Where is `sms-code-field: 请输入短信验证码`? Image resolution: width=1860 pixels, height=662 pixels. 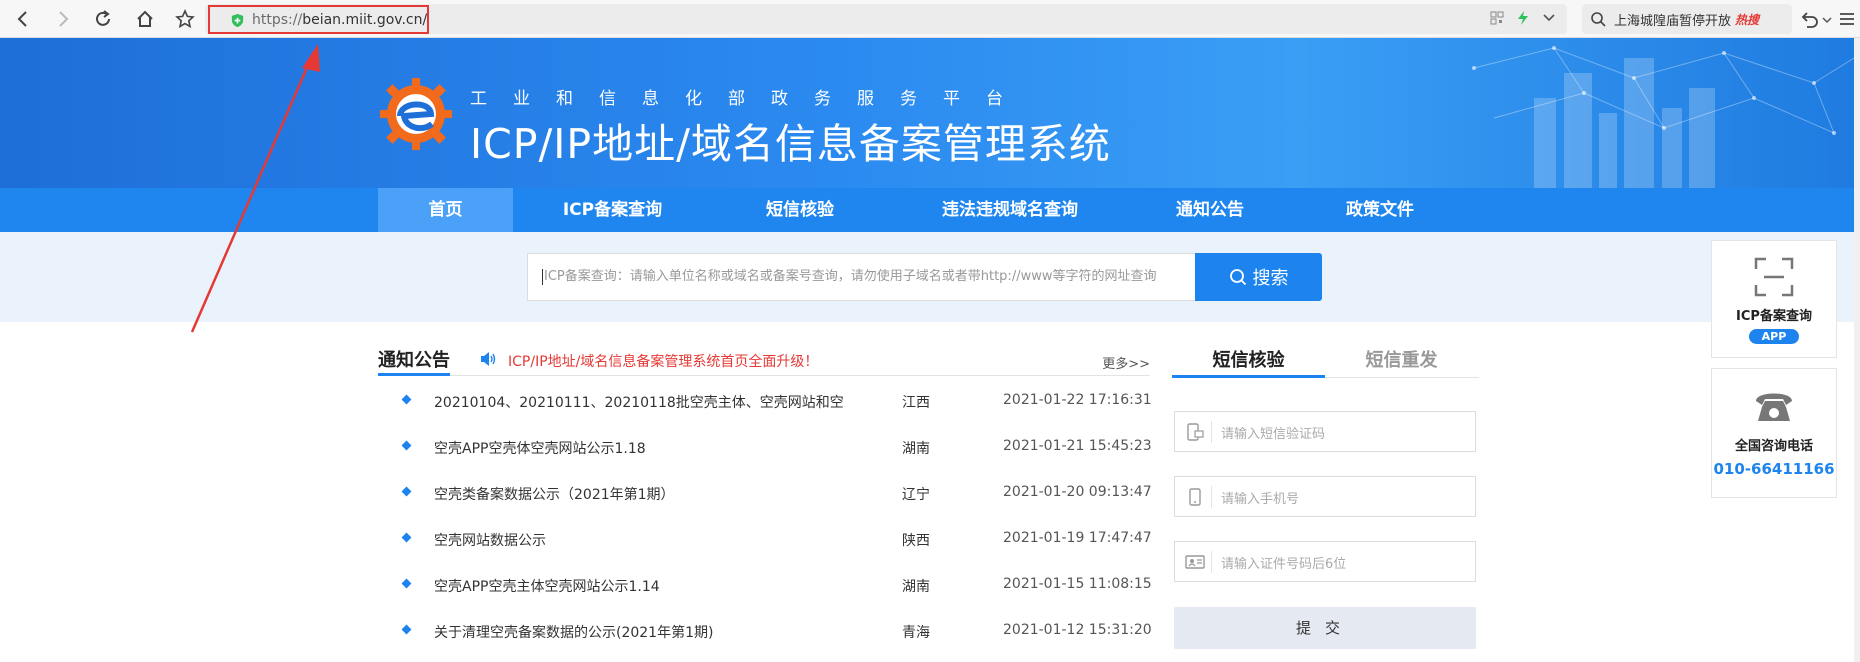
sms-code-field: 请输入短信验证码 is located at coordinates (1325, 431).